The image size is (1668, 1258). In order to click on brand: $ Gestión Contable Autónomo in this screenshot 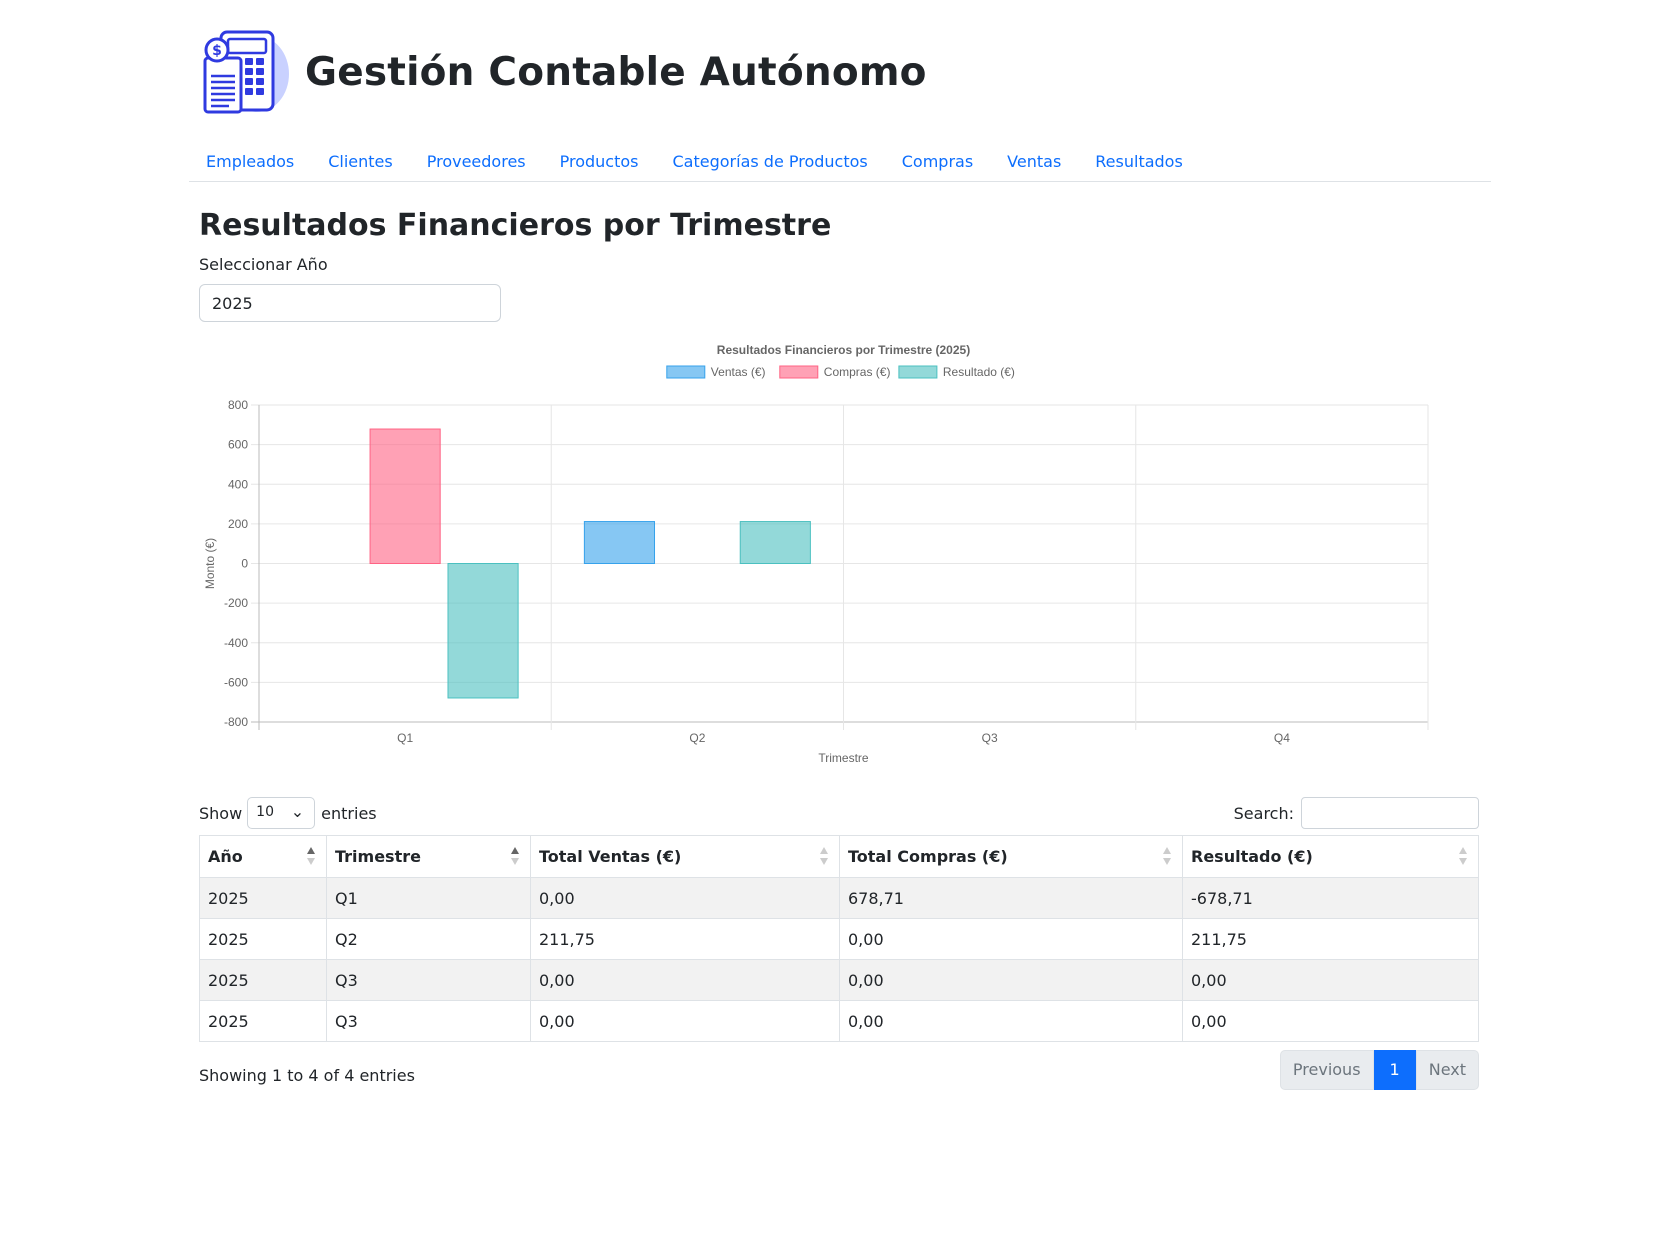, I will do `click(563, 72)`.